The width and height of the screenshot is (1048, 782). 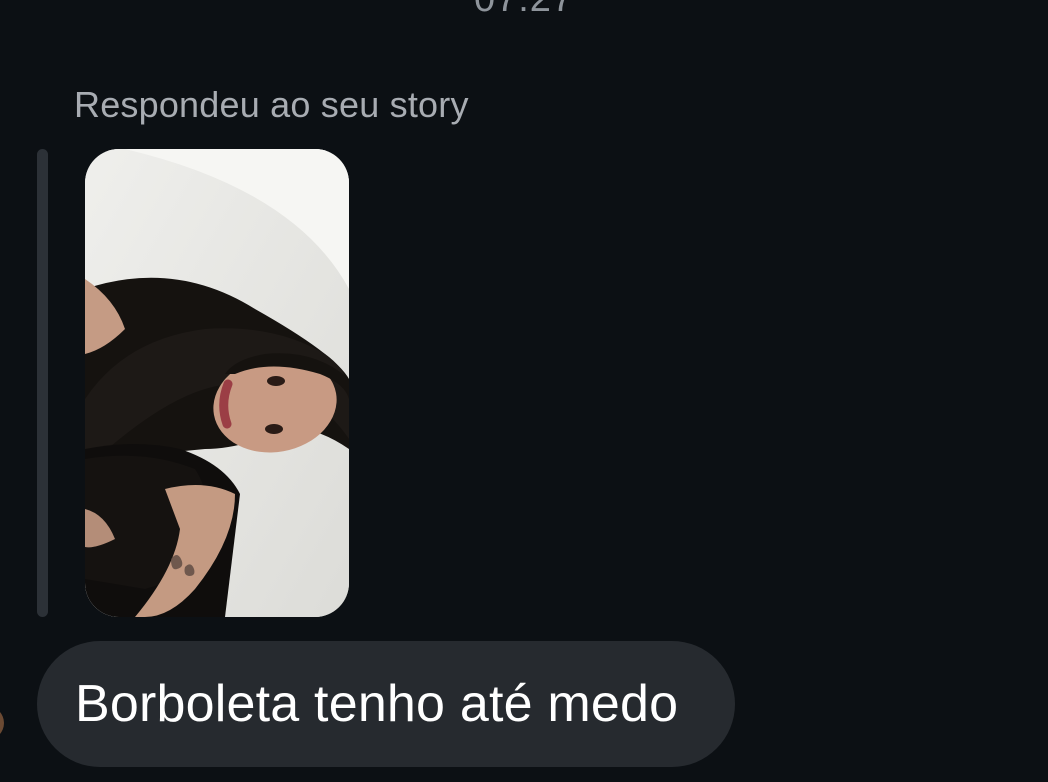 I want to click on sender-avatar, so click(x=2, y=723).